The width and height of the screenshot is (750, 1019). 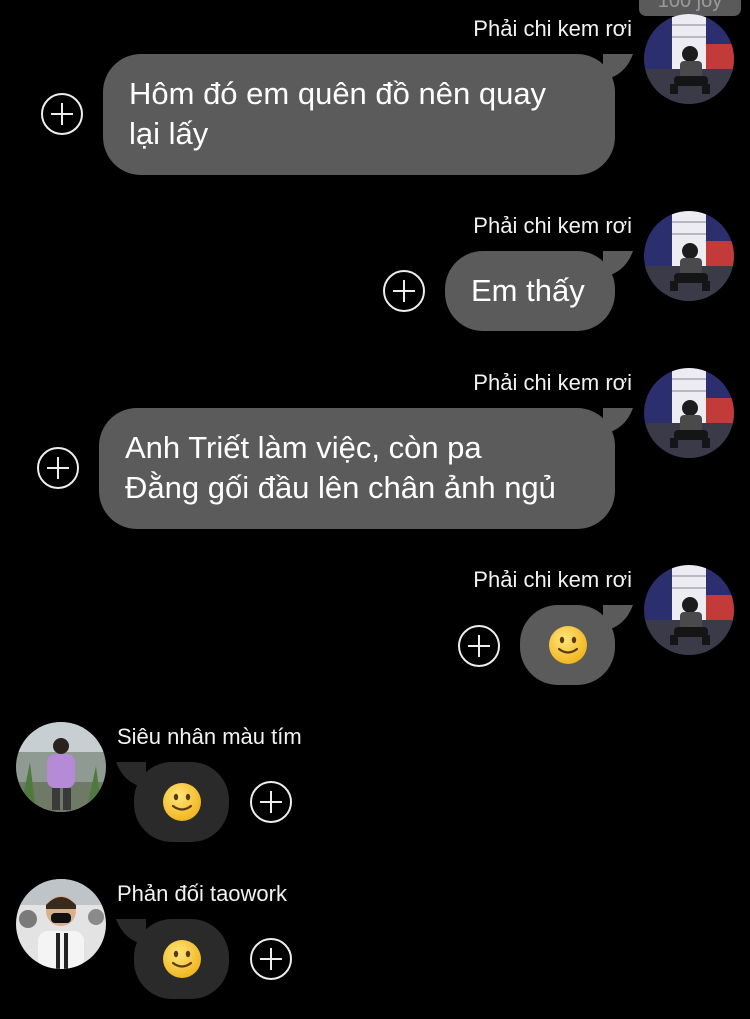 I want to click on sender-name: Siêu nhân màu tím, so click(x=209, y=736).